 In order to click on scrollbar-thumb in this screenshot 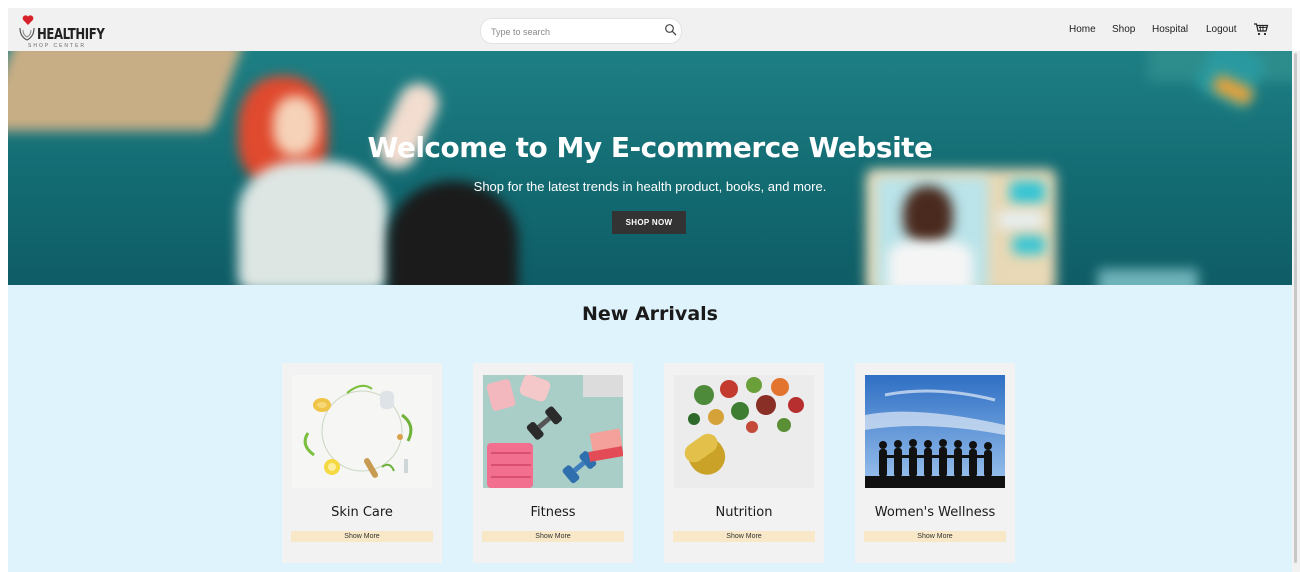, I will do `click(1295, 308)`.